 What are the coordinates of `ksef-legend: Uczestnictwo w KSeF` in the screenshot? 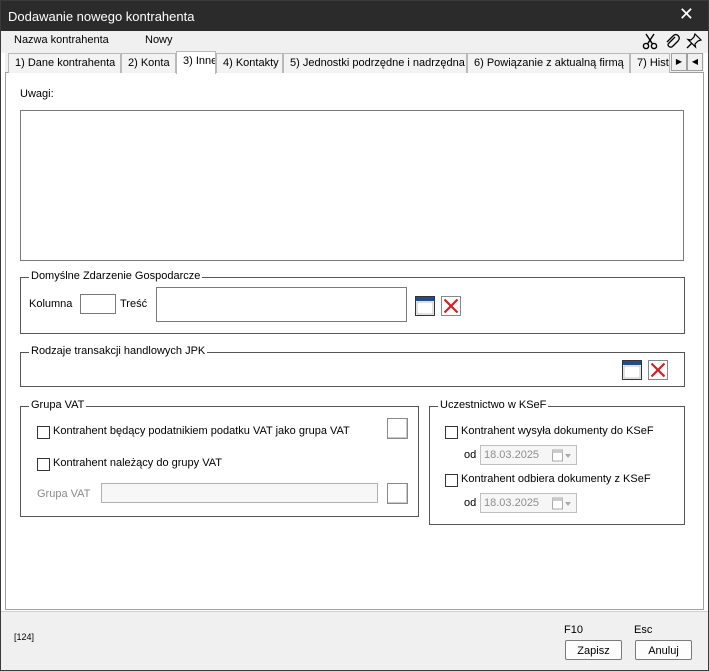 It's located at (493, 405).